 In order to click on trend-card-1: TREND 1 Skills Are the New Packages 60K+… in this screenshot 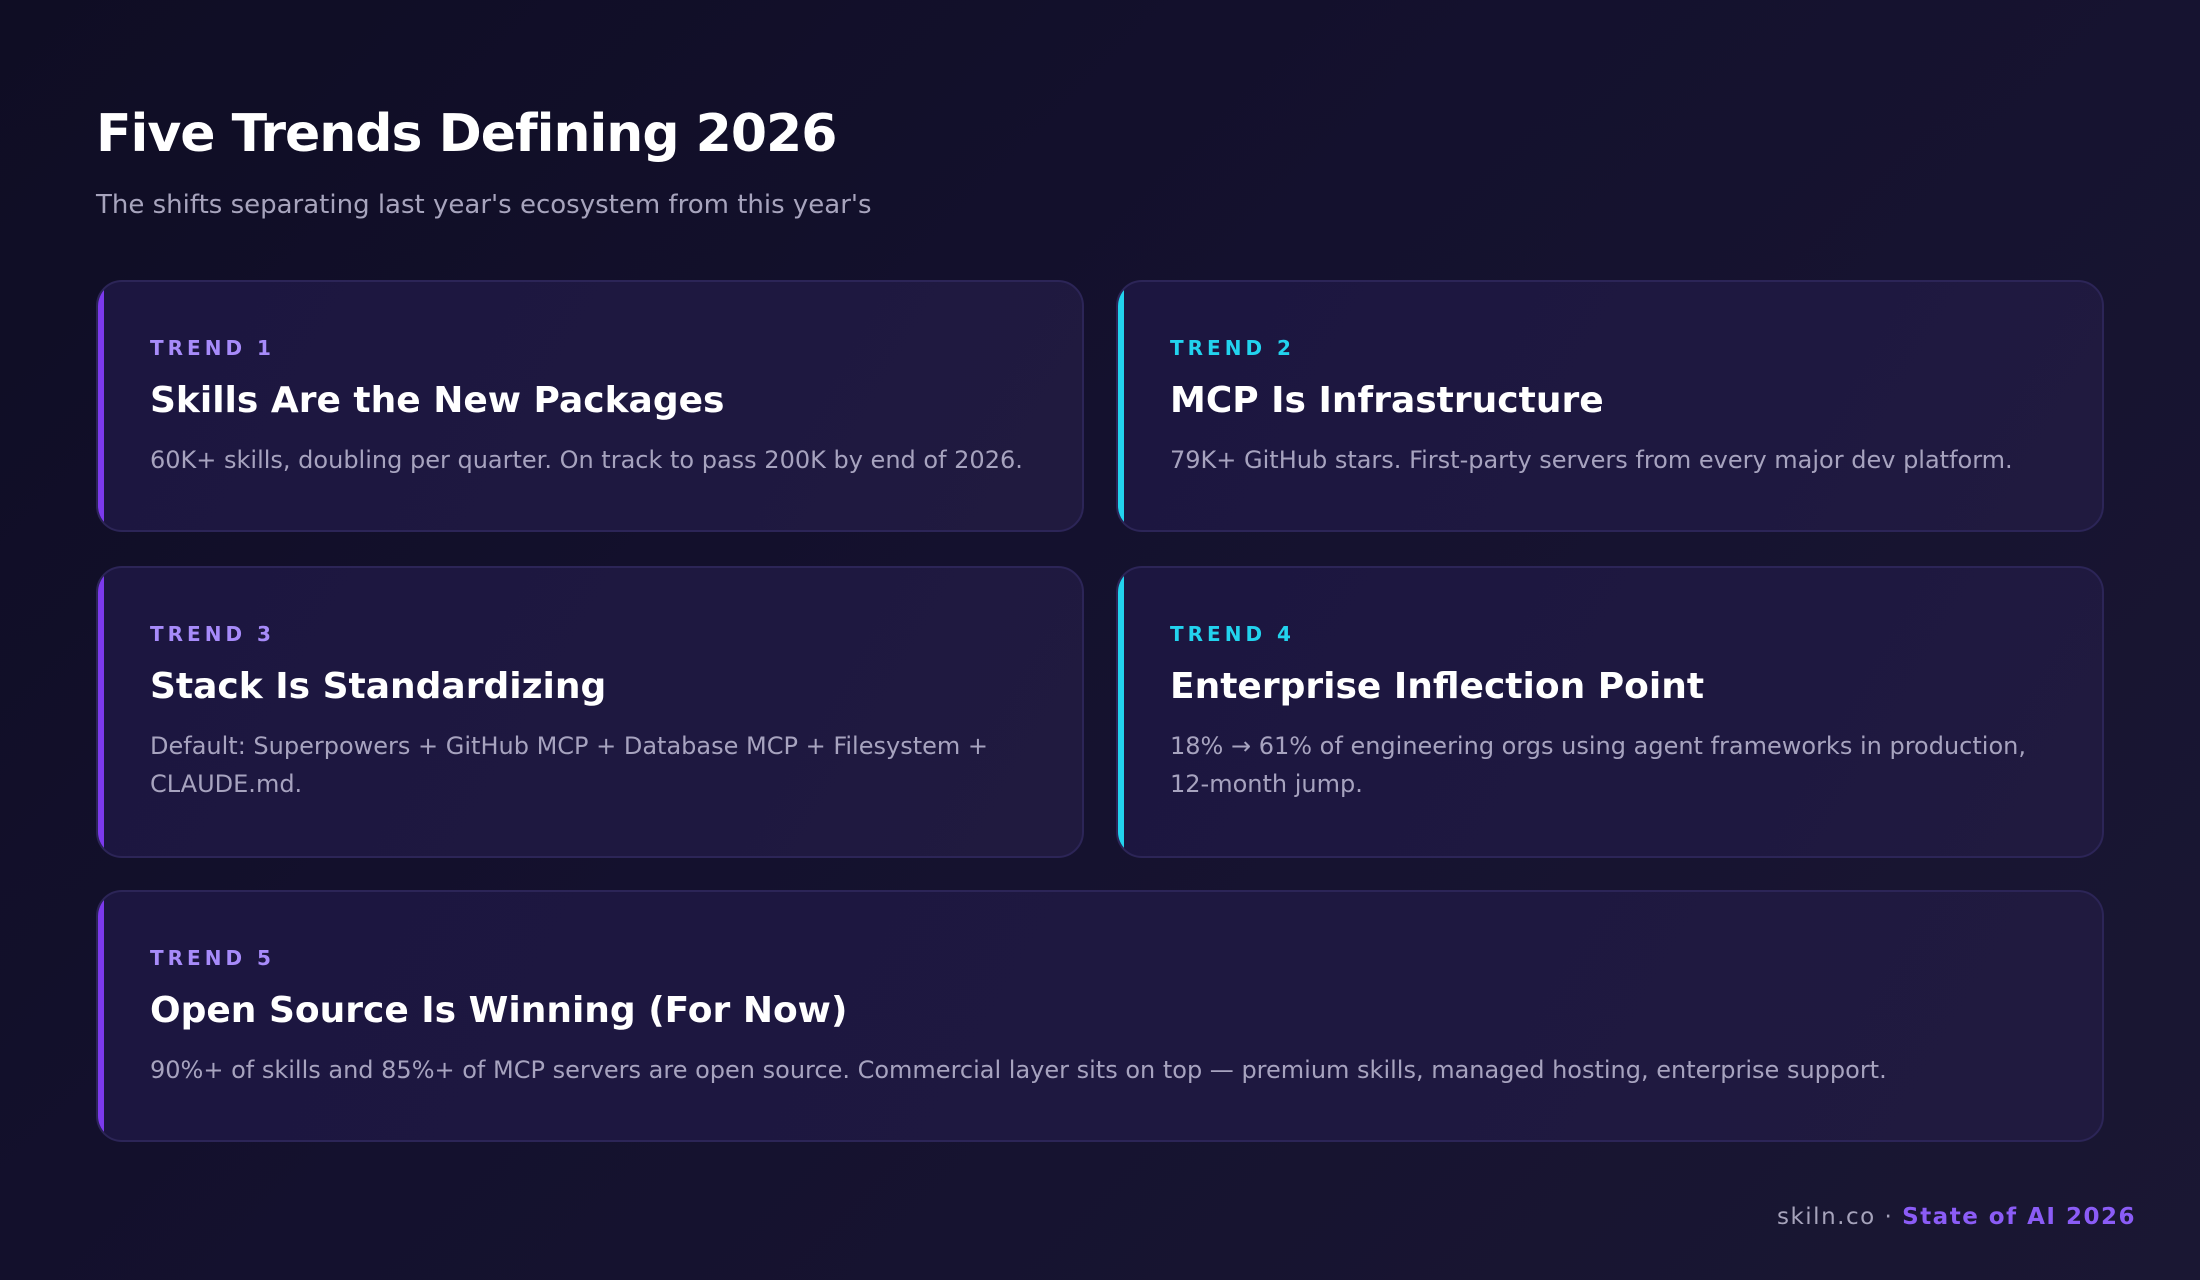, I will do `click(590, 406)`.